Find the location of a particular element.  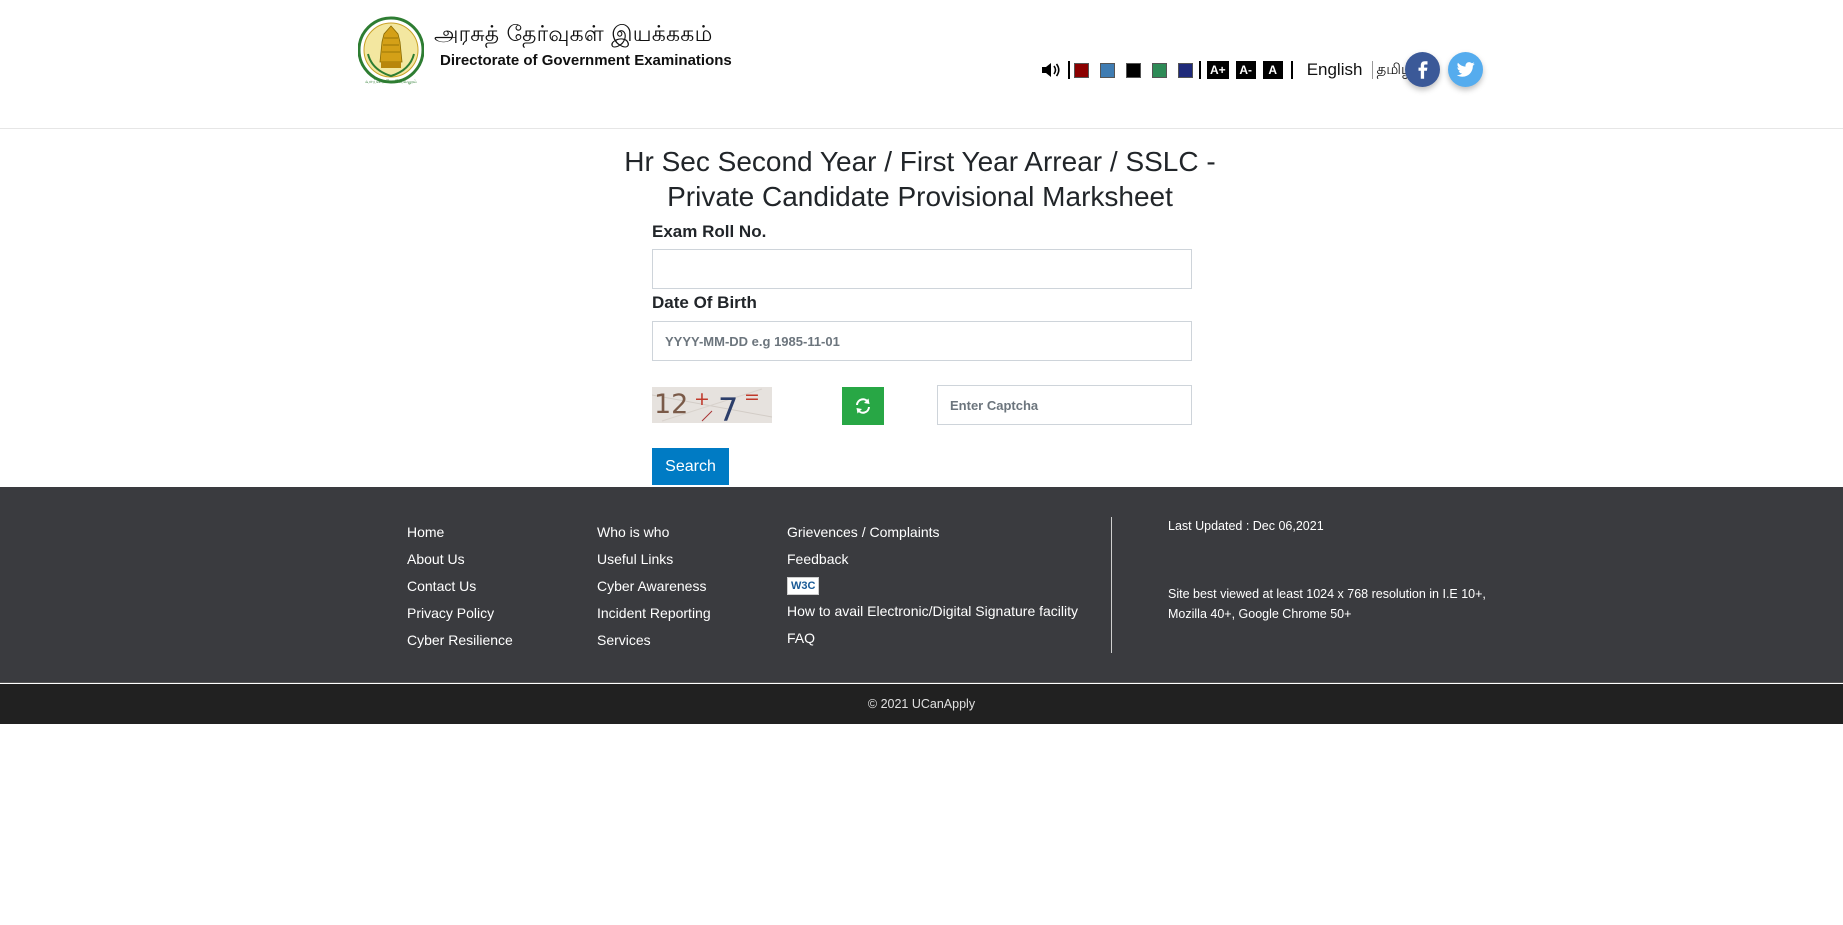

page-title-line2: Private Candidate Provisional Marksheet is located at coordinates (920, 196).